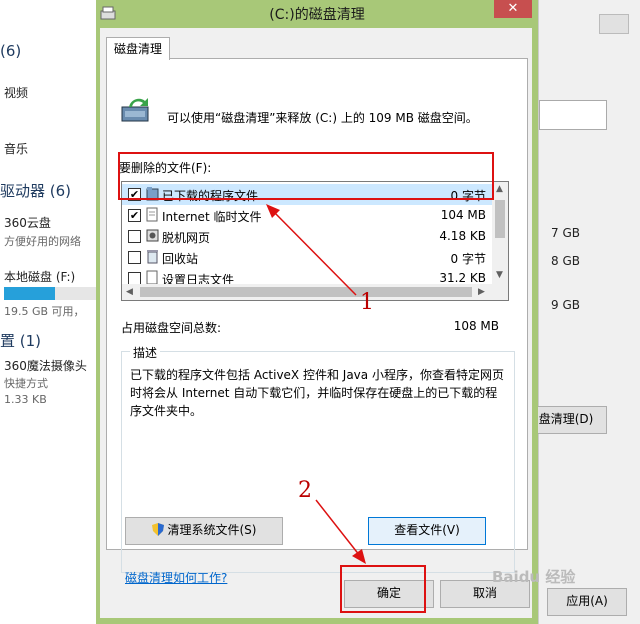 The image size is (640, 624). What do you see at coordinates (367, 302) in the screenshot?
I see `annotation-label-1: 1` at bounding box center [367, 302].